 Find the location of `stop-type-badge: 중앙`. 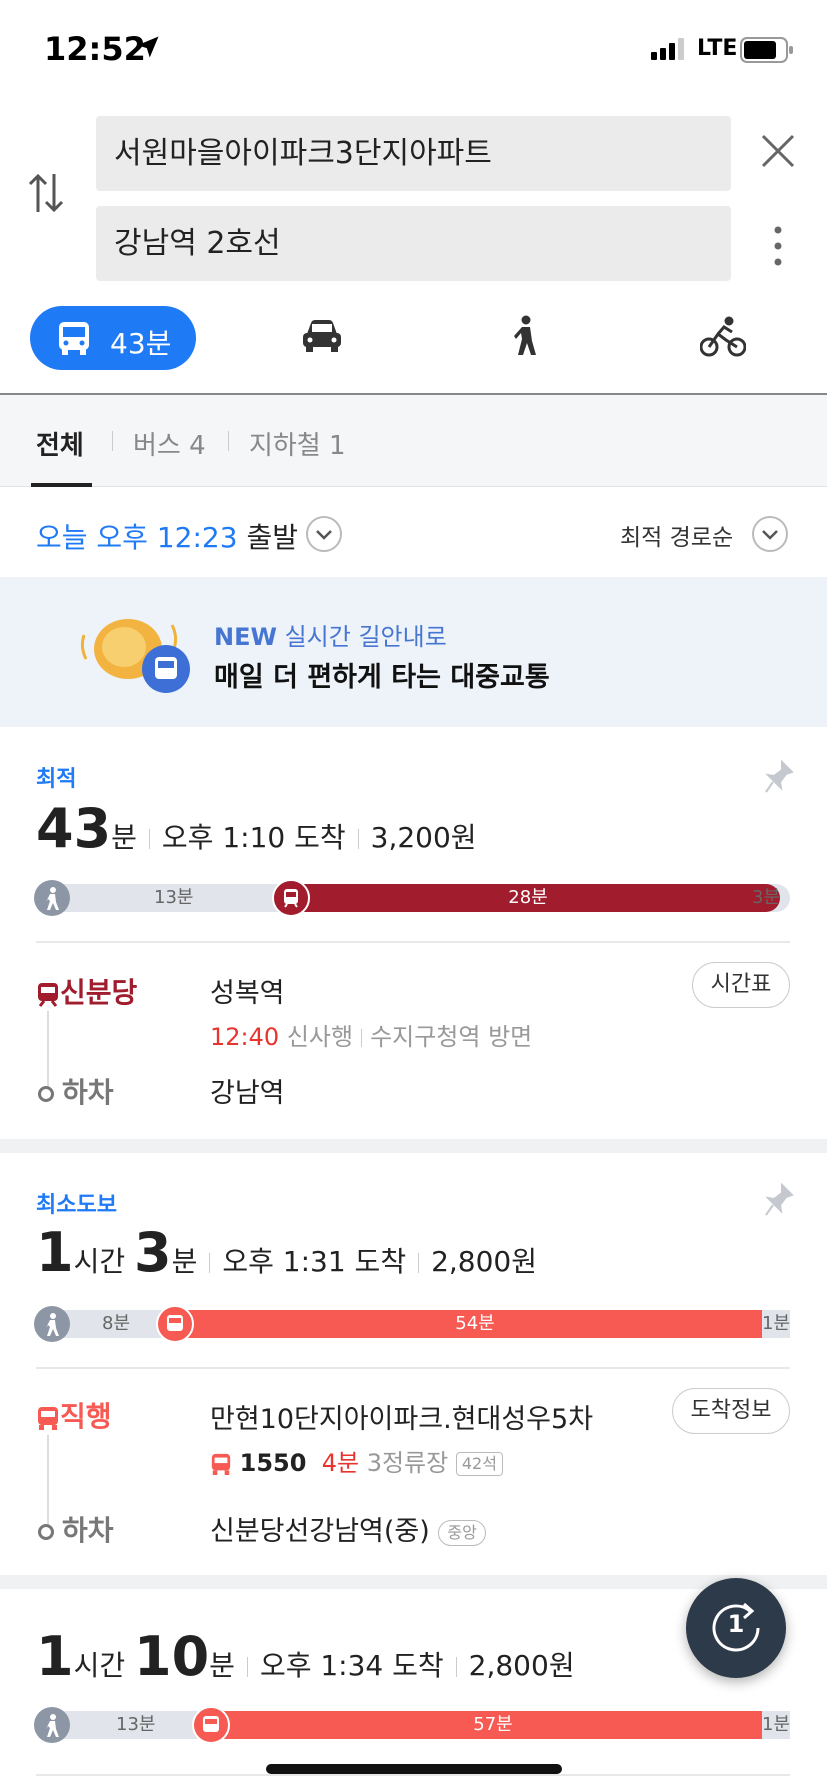

stop-type-badge: 중앙 is located at coordinates (462, 1532).